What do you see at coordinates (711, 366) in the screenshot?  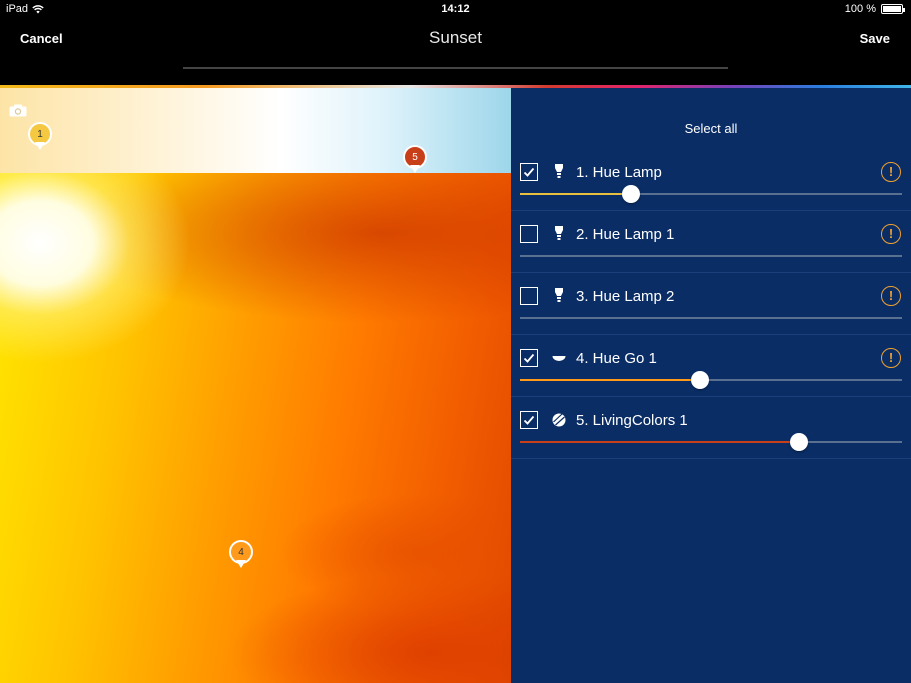 I see `light-row-4: 4. Hue Go 1 !` at bounding box center [711, 366].